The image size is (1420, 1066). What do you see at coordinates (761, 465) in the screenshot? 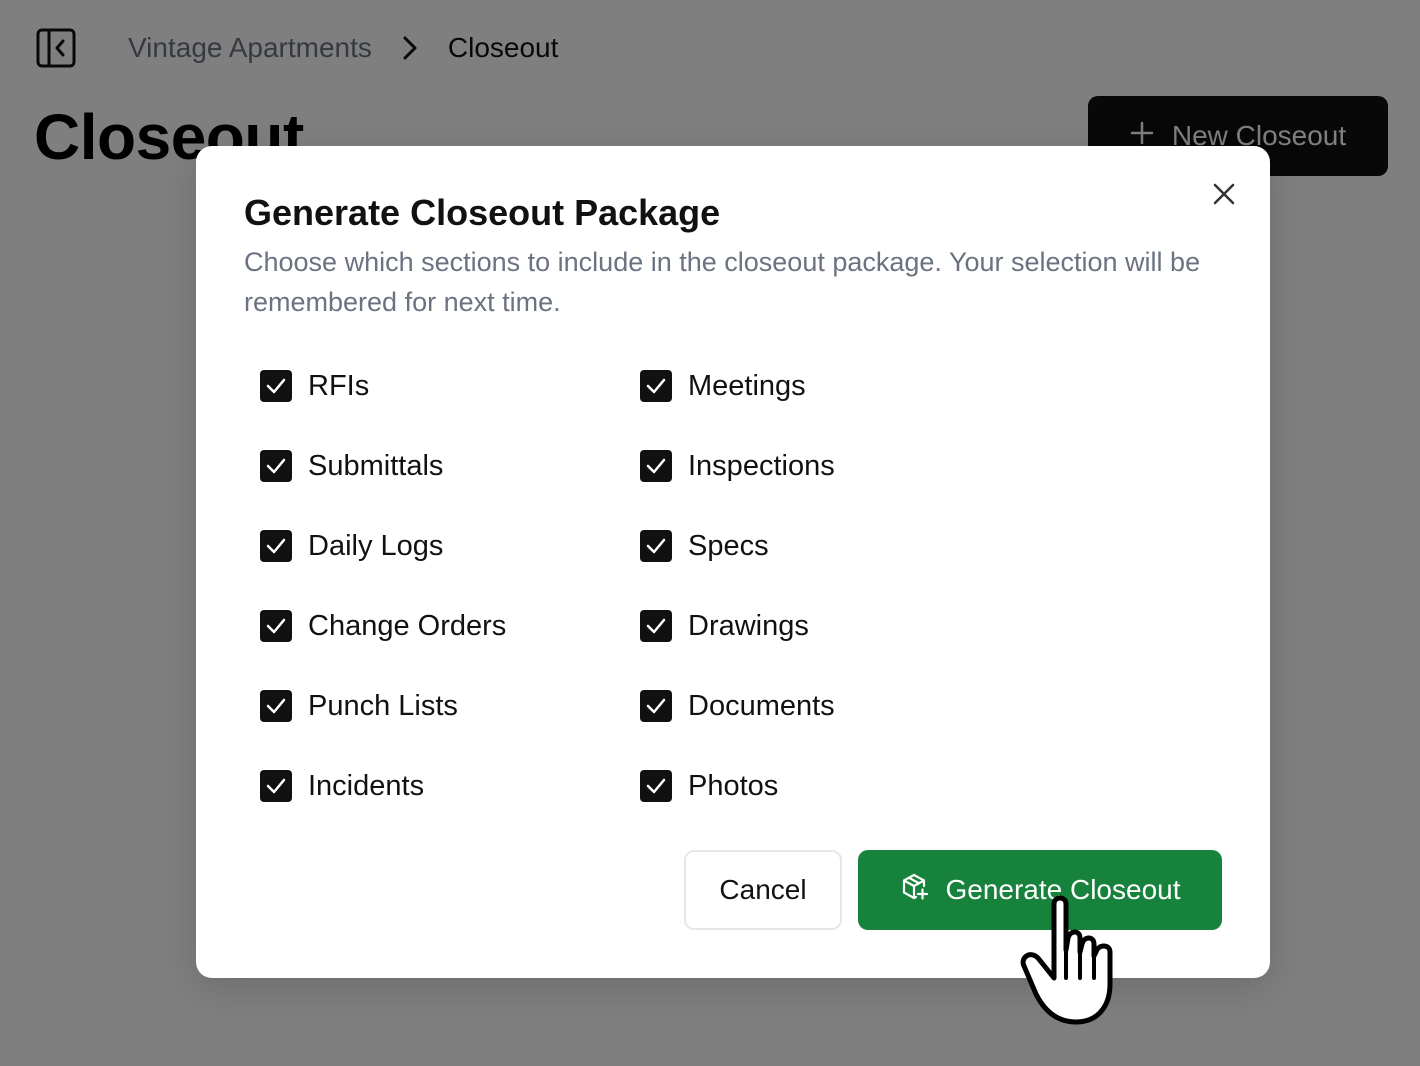
I see `option-label: Inspections` at bounding box center [761, 465].